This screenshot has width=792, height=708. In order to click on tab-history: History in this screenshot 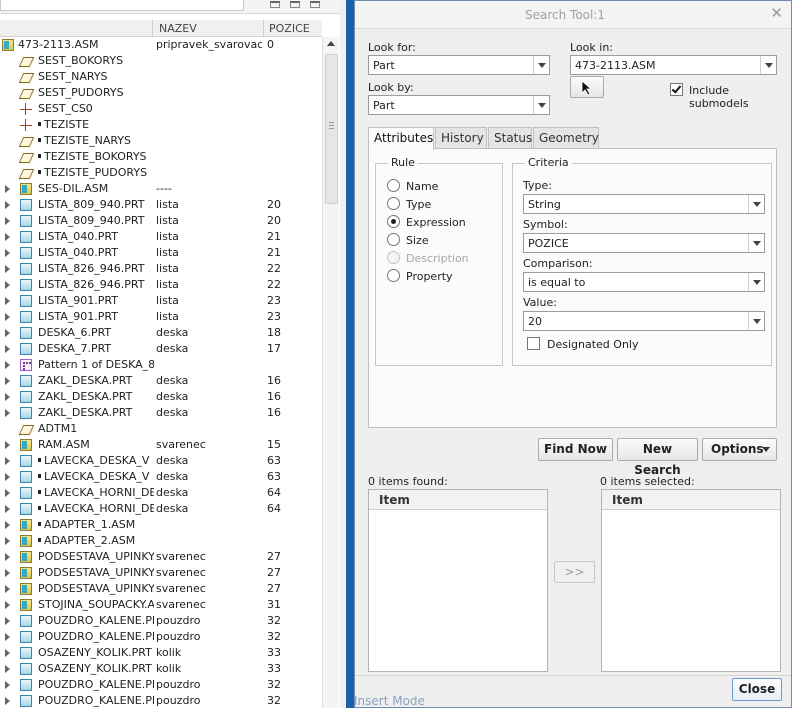, I will do `click(461, 138)`.